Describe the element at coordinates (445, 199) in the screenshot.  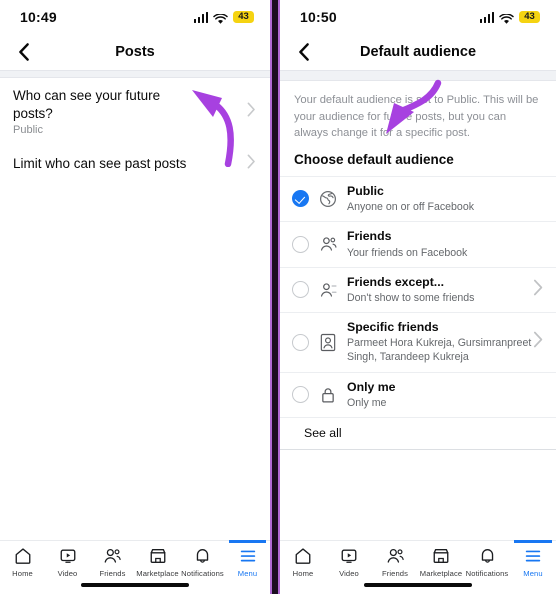
I see `option-text-group: Public Anyone on or off Facebook` at that location.